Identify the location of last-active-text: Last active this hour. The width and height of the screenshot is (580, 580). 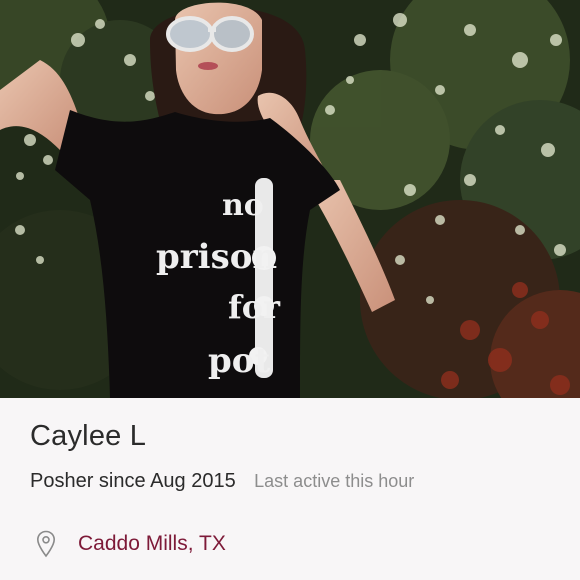
(334, 481).